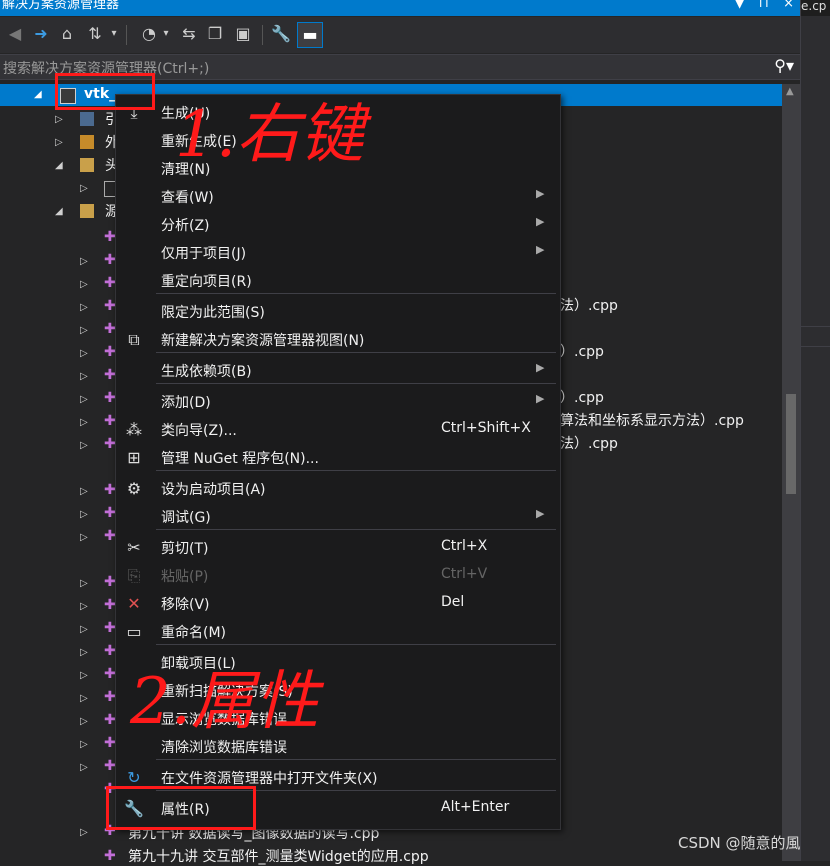 The image size is (830, 866). Describe the element at coordinates (784, 65) in the screenshot. I see `search-icon: ⚲▾` at that location.